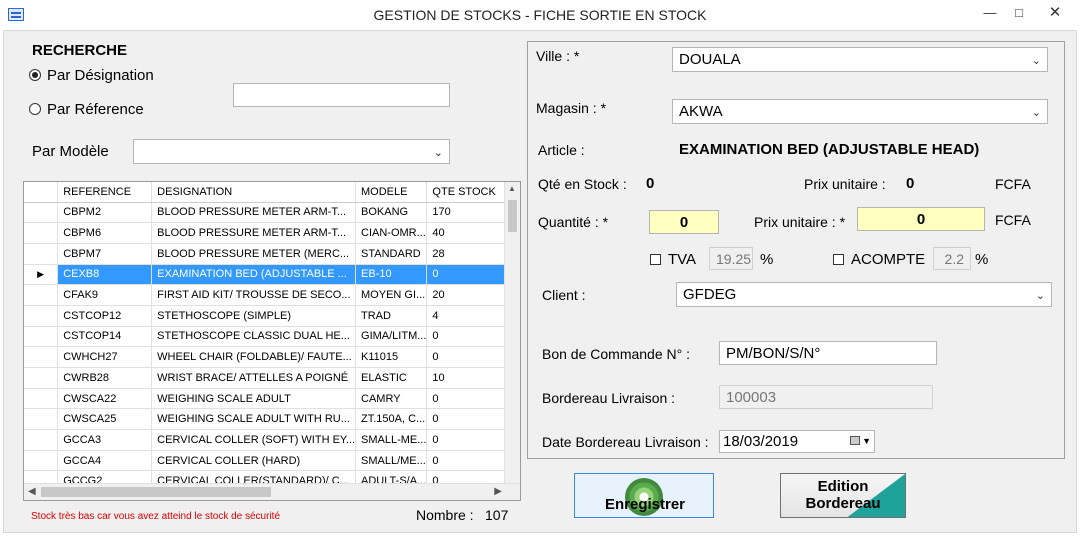 This screenshot has width=1080, height=536. What do you see at coordinates (105, 399) in the screenshot?
I see `cell-reference: CWSCA22` at bounding box center [105, 399].